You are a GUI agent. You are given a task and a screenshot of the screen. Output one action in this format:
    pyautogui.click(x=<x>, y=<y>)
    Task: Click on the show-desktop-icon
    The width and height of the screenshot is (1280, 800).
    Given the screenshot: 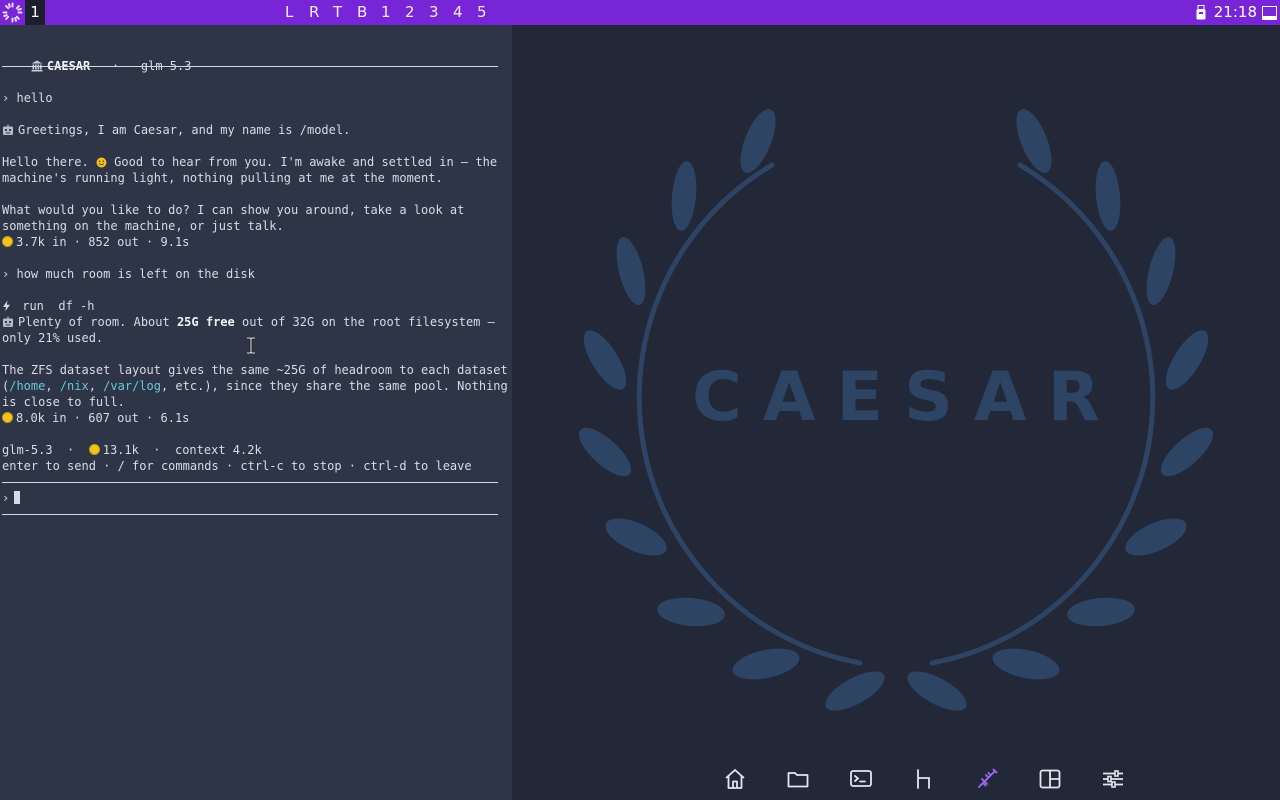 What is the action you would take?
    pyautogui.click(x=1269, y=12)
    